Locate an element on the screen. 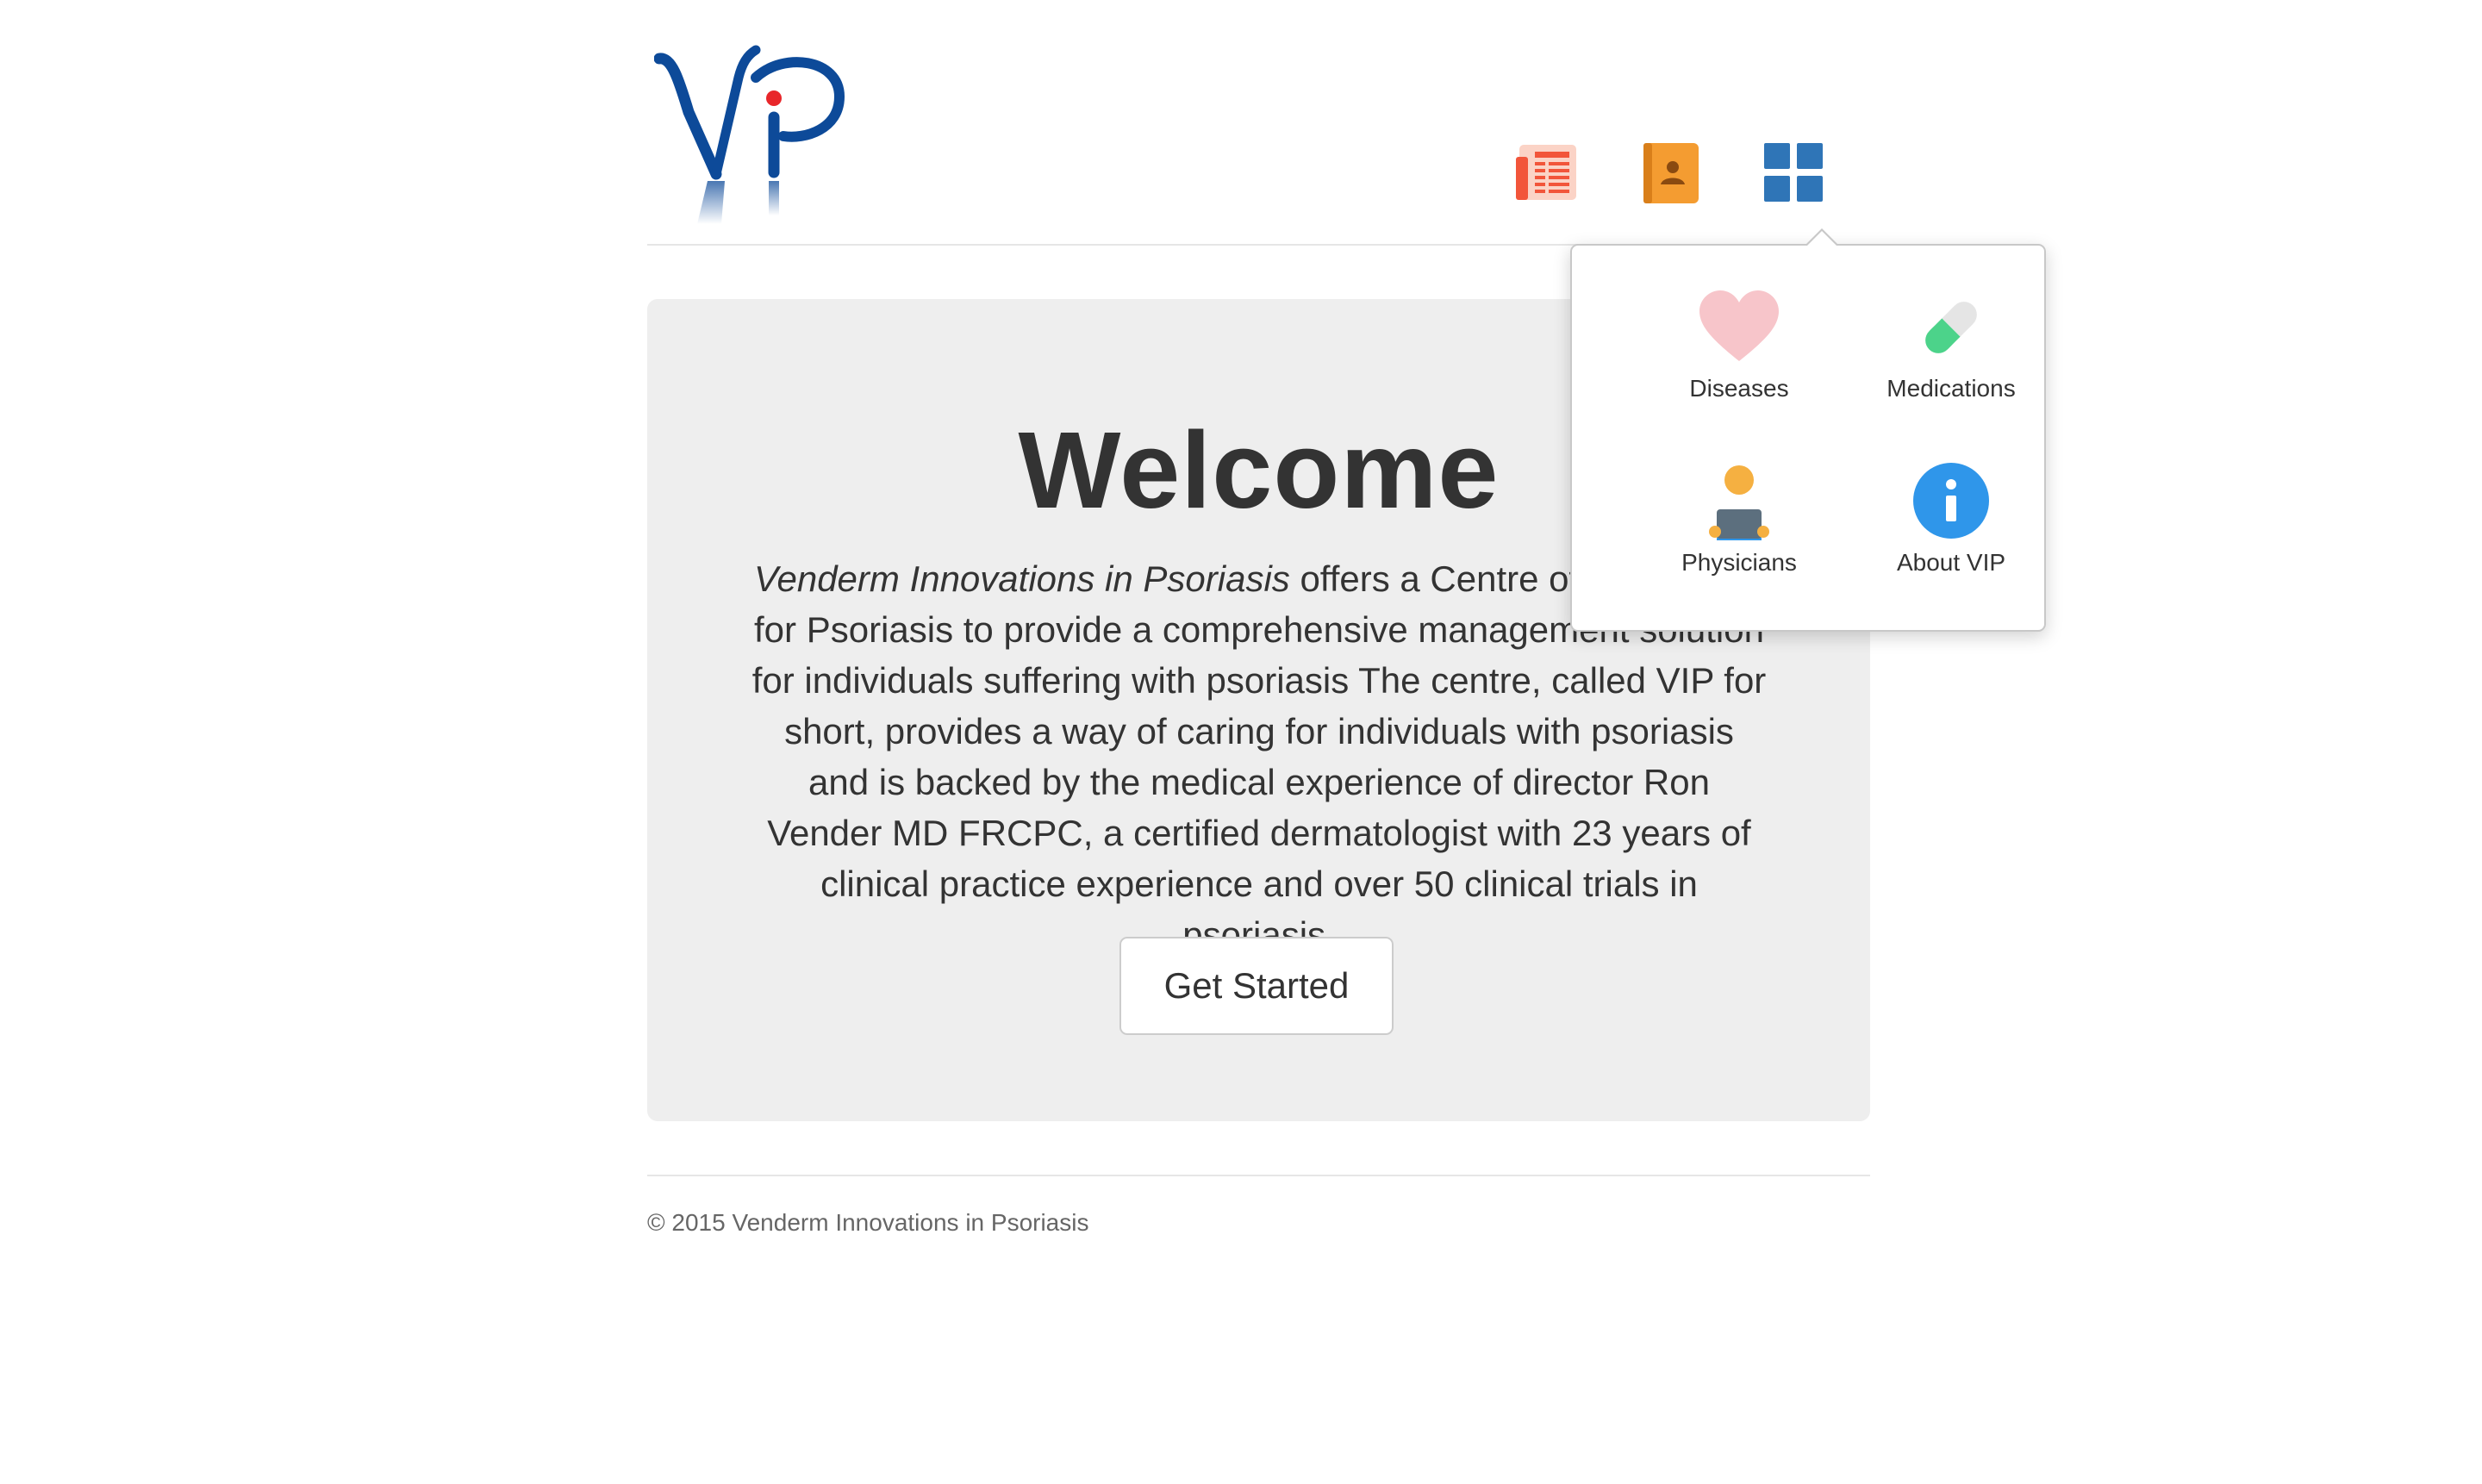  menu-item-label: Medications is located at coordinates (1951, 388).